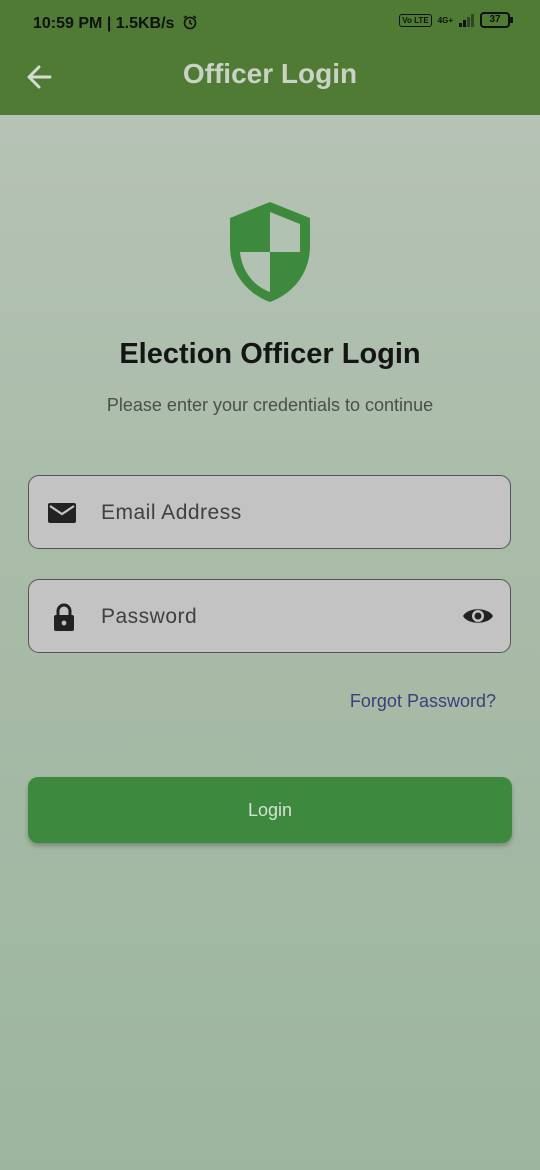 This screenshot has width=540, height=1170. I want to click on email-field, so click(269, 512).